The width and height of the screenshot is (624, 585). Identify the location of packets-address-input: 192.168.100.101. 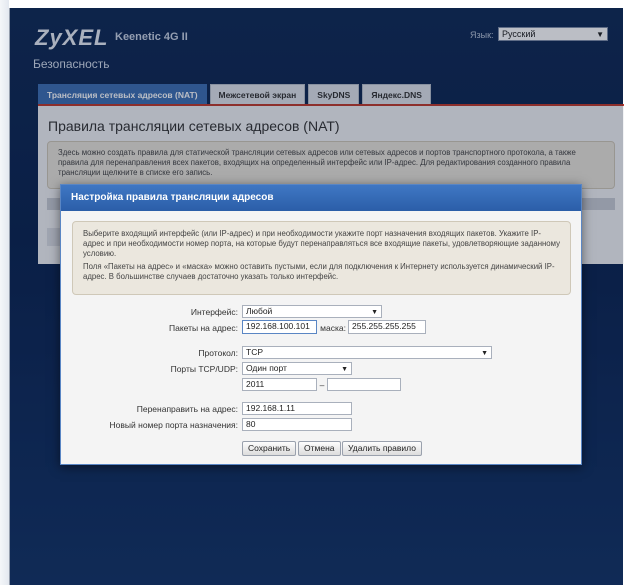
(279, 327).